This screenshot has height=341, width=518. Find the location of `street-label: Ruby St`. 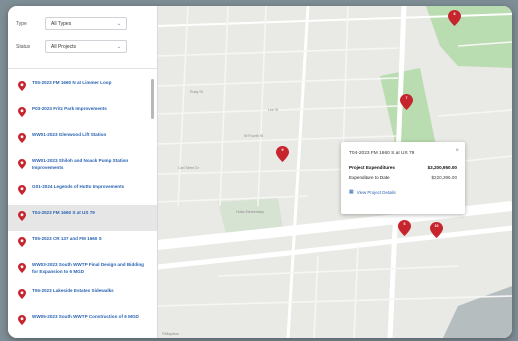

street-label: Ruby St is located at coordinates (196, 92).